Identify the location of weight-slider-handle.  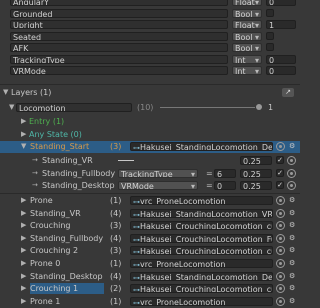
(259, 107).